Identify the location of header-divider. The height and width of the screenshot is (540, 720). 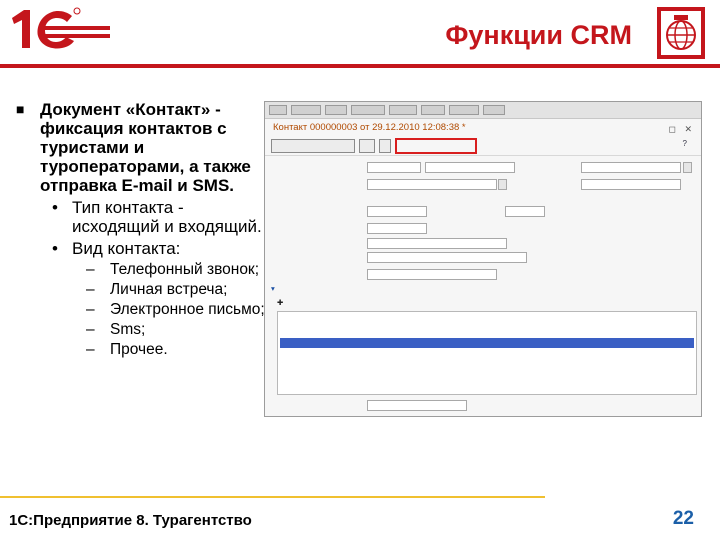
(360, 66).